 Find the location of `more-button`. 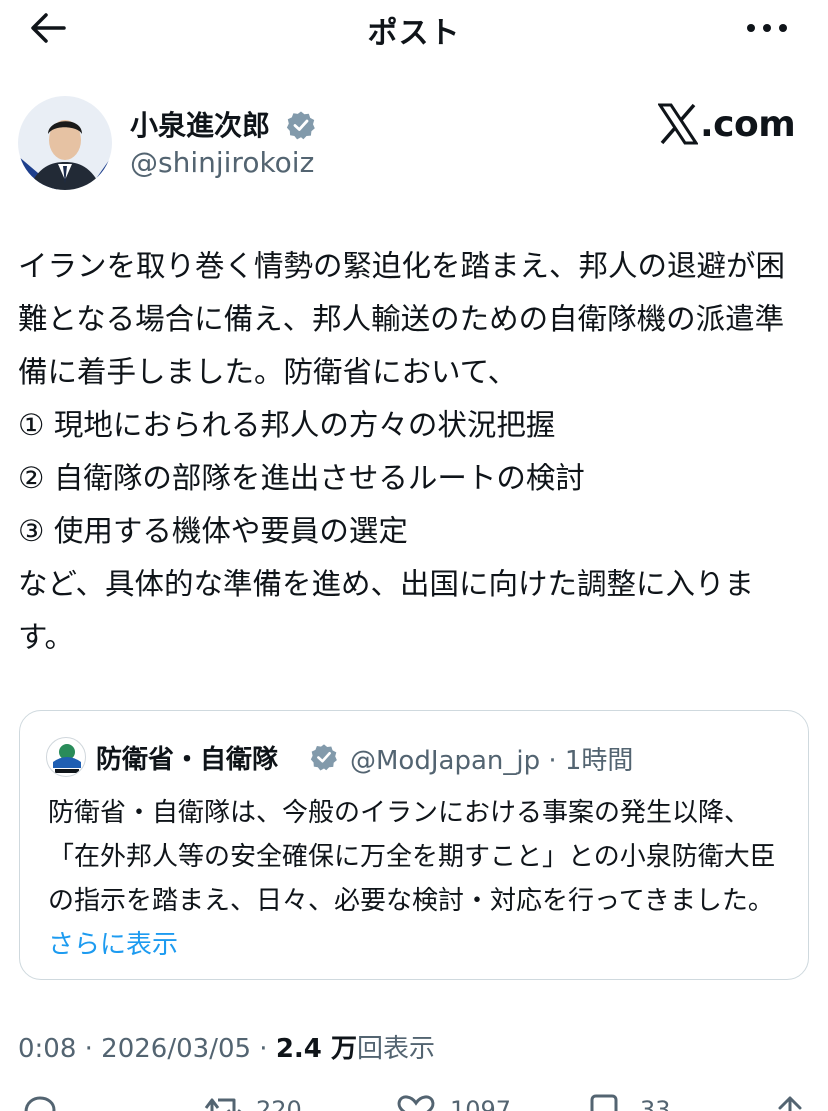

more-button is located at coordinates (767, 28).